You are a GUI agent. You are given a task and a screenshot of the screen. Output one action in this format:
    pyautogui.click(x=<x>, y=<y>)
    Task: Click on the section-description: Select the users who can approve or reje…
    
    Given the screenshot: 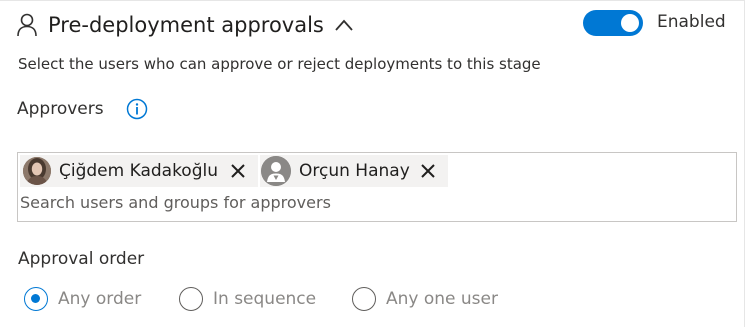 What is the action you would take?
    pyautogui.click(x=279, y=64)
    